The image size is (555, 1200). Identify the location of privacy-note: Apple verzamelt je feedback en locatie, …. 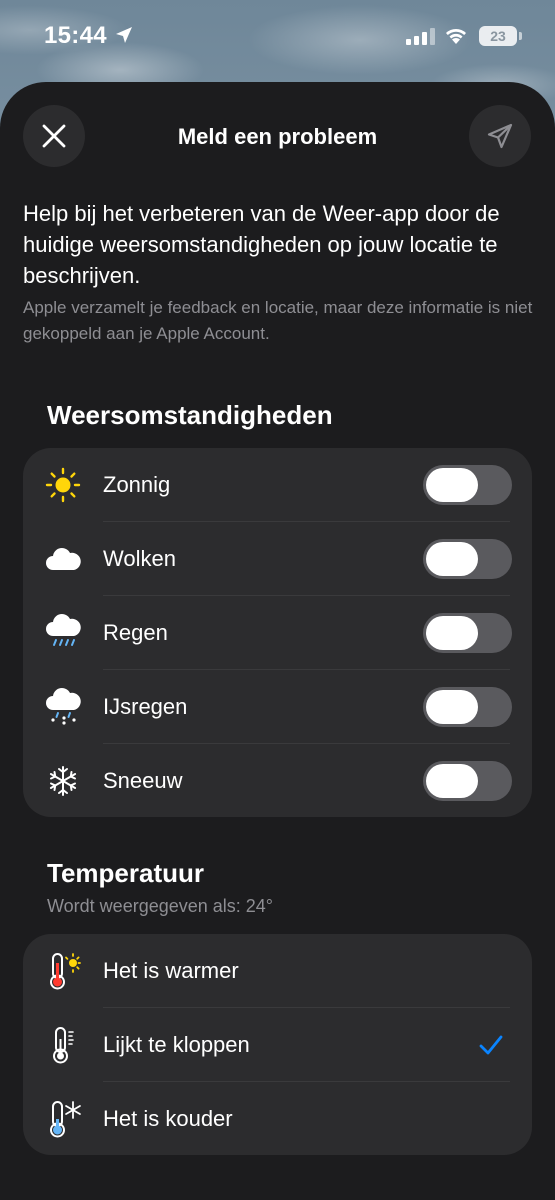
(278, 320).